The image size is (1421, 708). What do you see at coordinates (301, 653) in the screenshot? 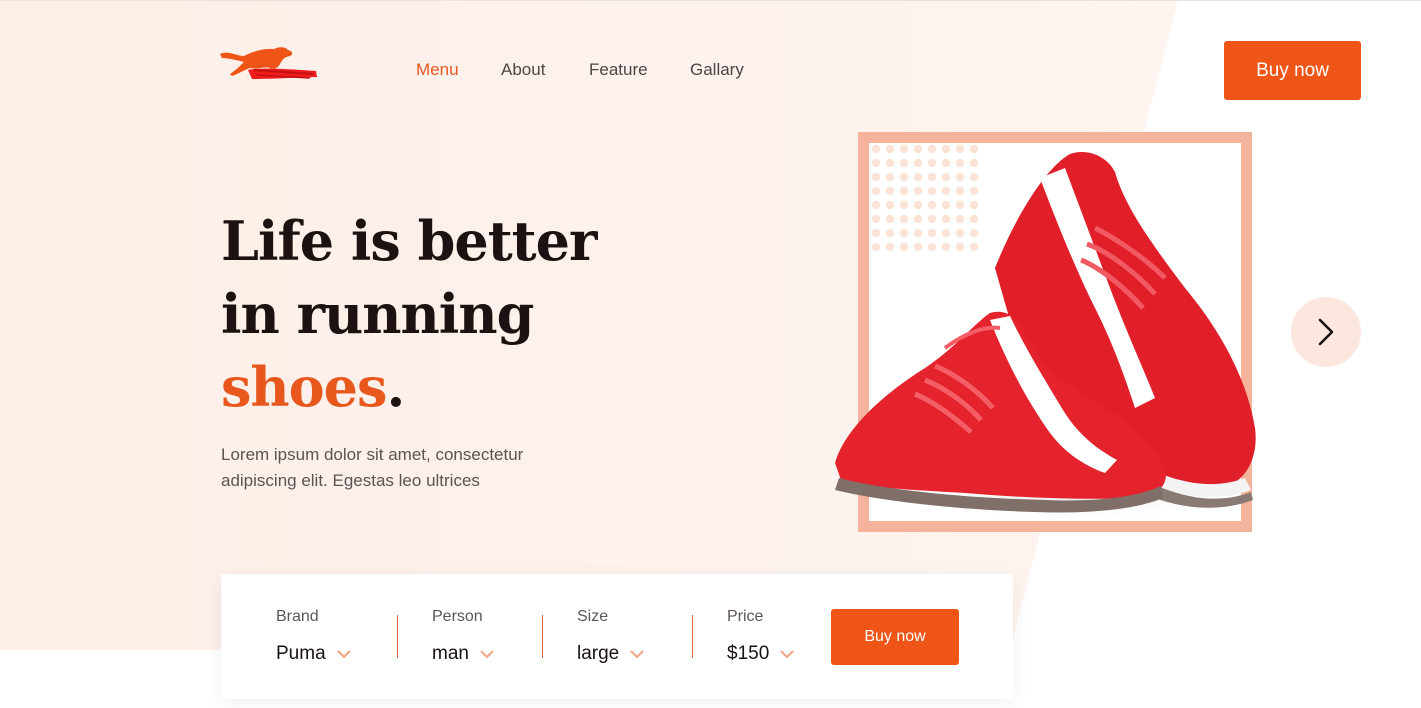
I see `filter-brand-value: Puma` at bounding box center [301, 653].